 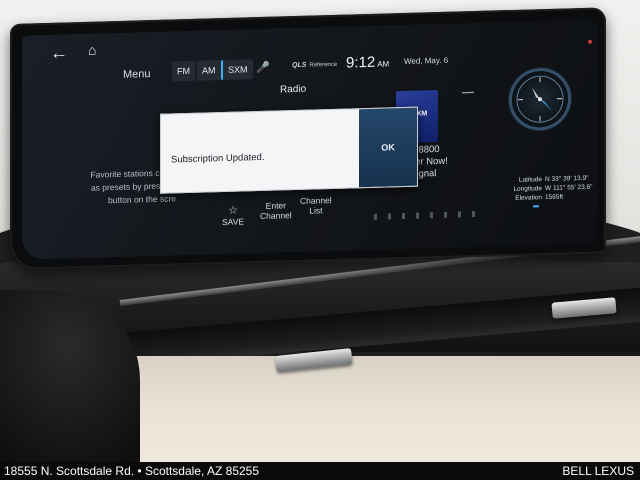 What do you see at coordinates (59, 53) in the screenshot?
I see `back-arrow-icon: ←` at bounding box center [59, 53].